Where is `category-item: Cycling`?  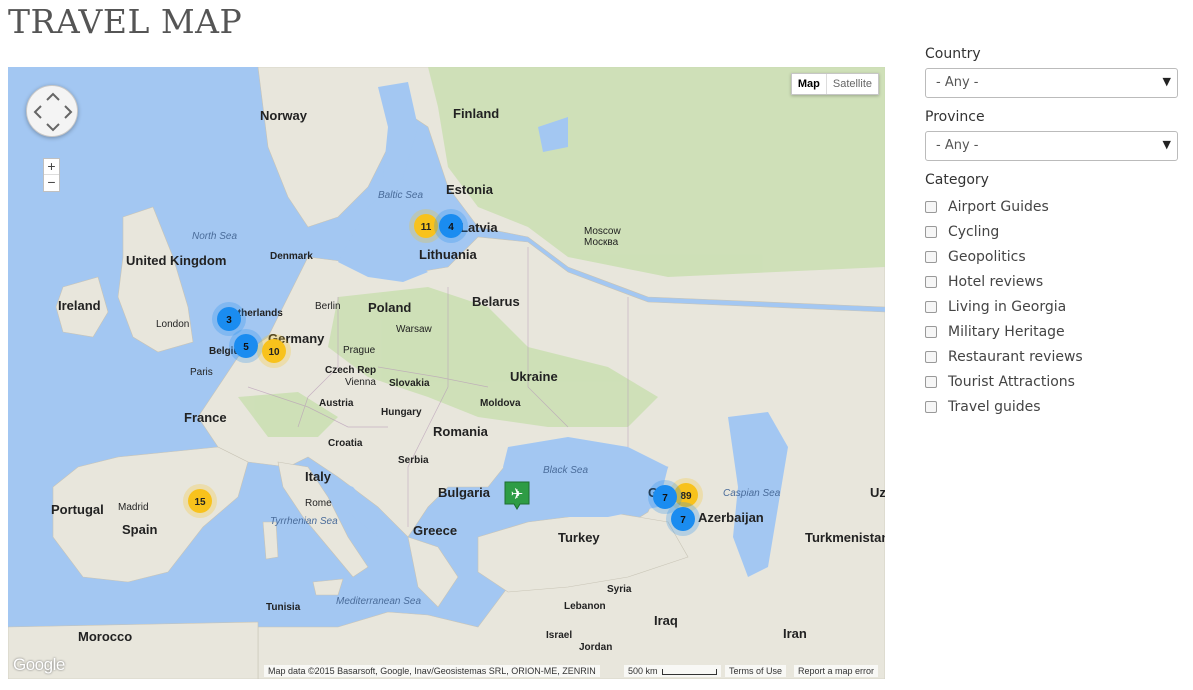 category-item: Cycling is located at coordinates (1051, 231).